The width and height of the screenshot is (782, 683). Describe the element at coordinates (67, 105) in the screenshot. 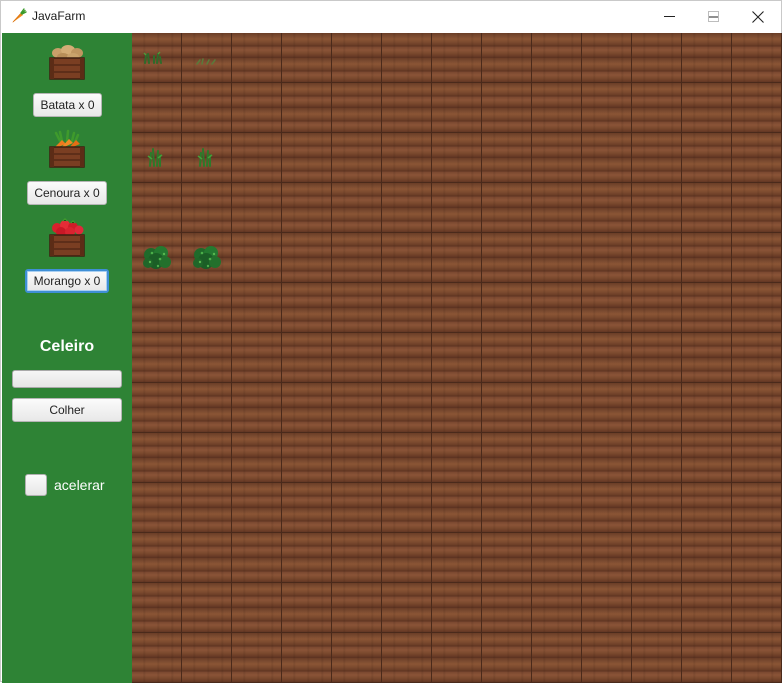

I see `potato-seed-button: Batata x 0` at that location.